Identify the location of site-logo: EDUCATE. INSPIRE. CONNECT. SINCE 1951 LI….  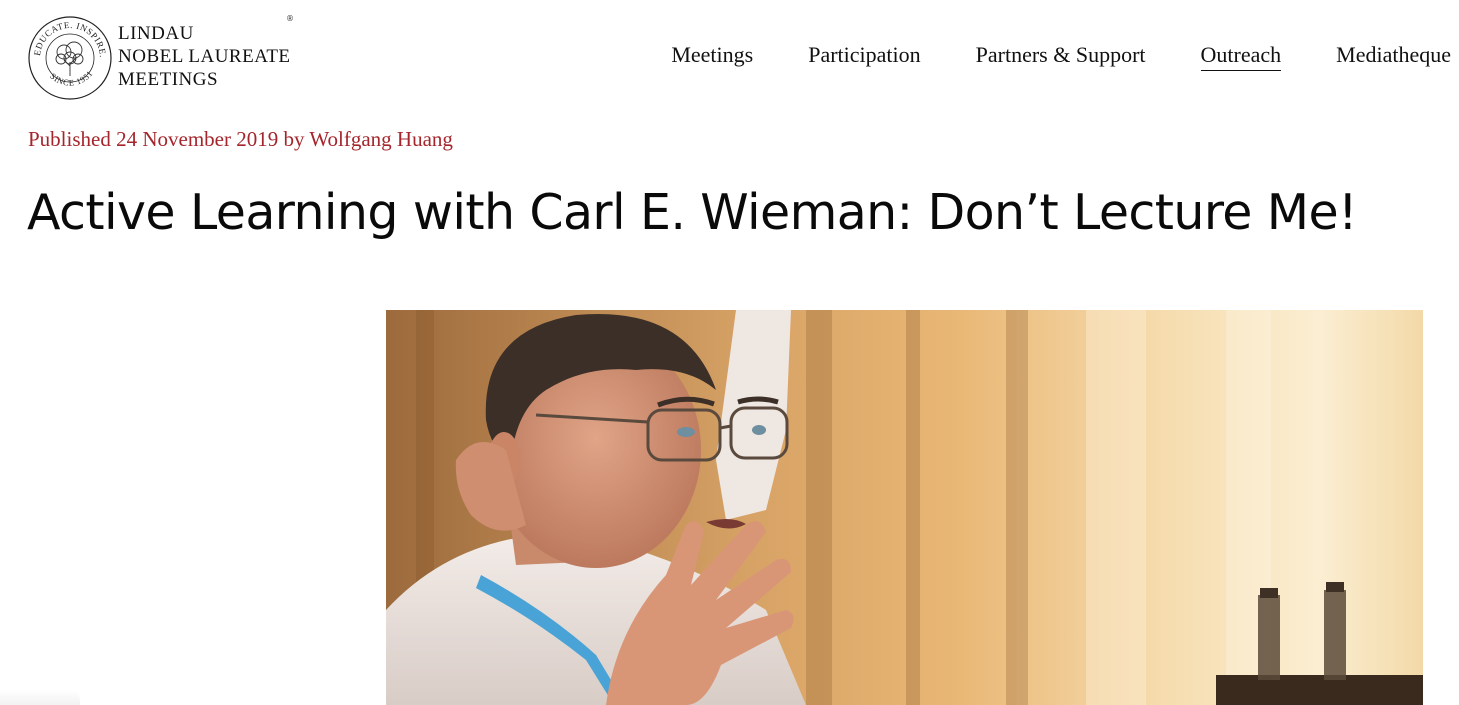
(166, 57).